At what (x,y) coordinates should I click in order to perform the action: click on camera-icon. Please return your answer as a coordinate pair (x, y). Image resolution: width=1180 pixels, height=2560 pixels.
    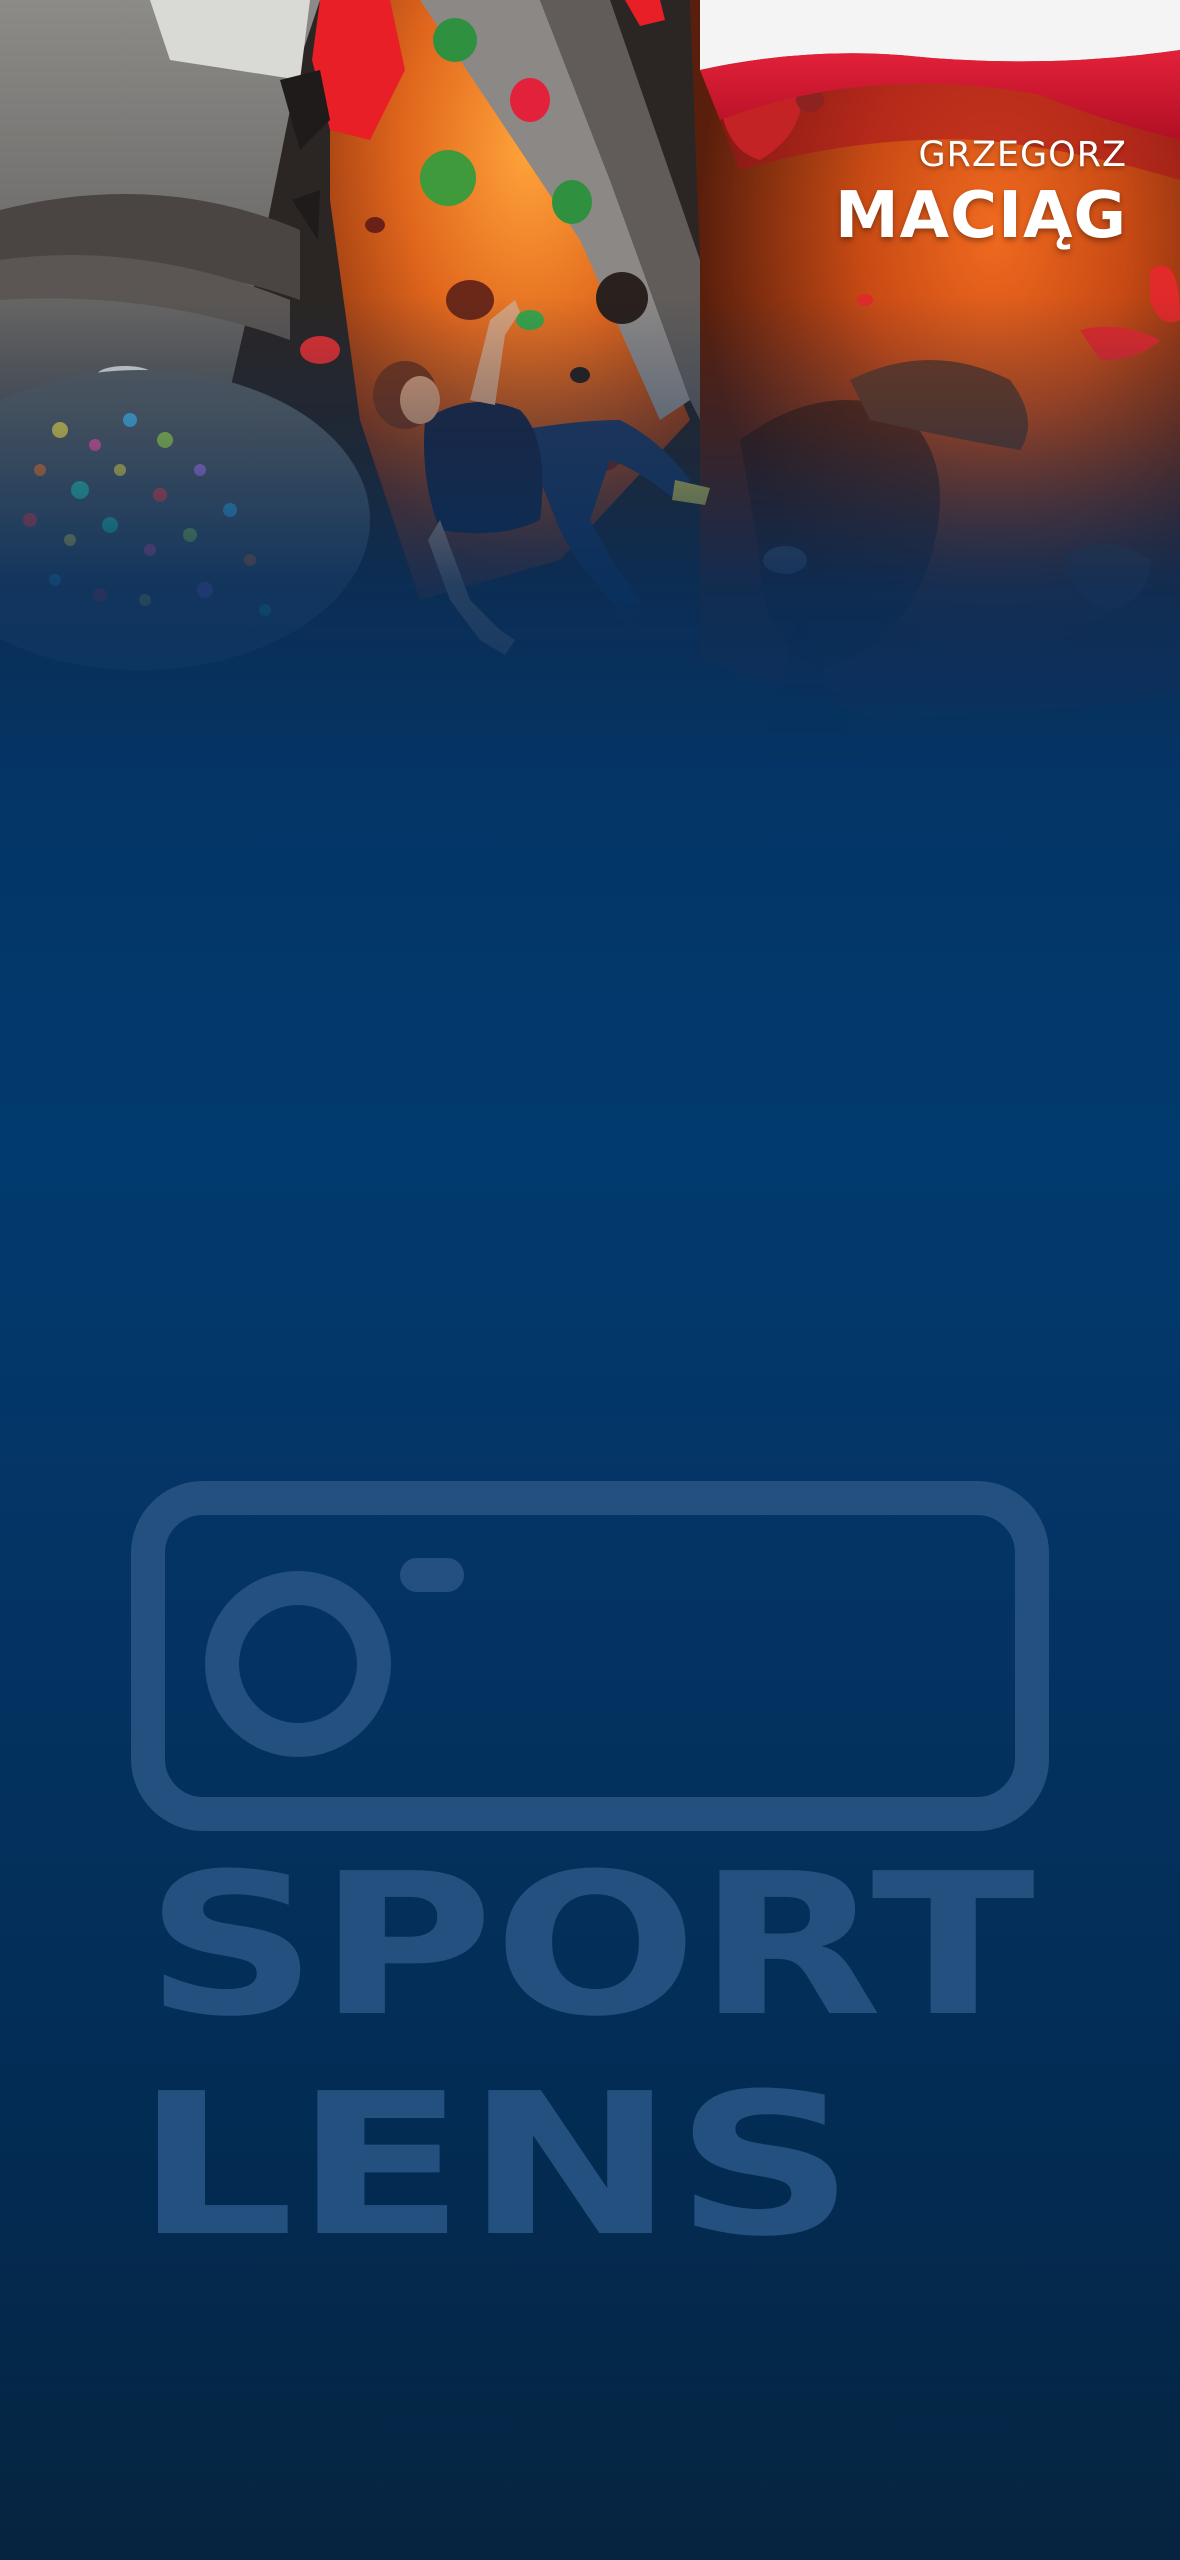
    Looking at the image, I should click on (590, 1656).